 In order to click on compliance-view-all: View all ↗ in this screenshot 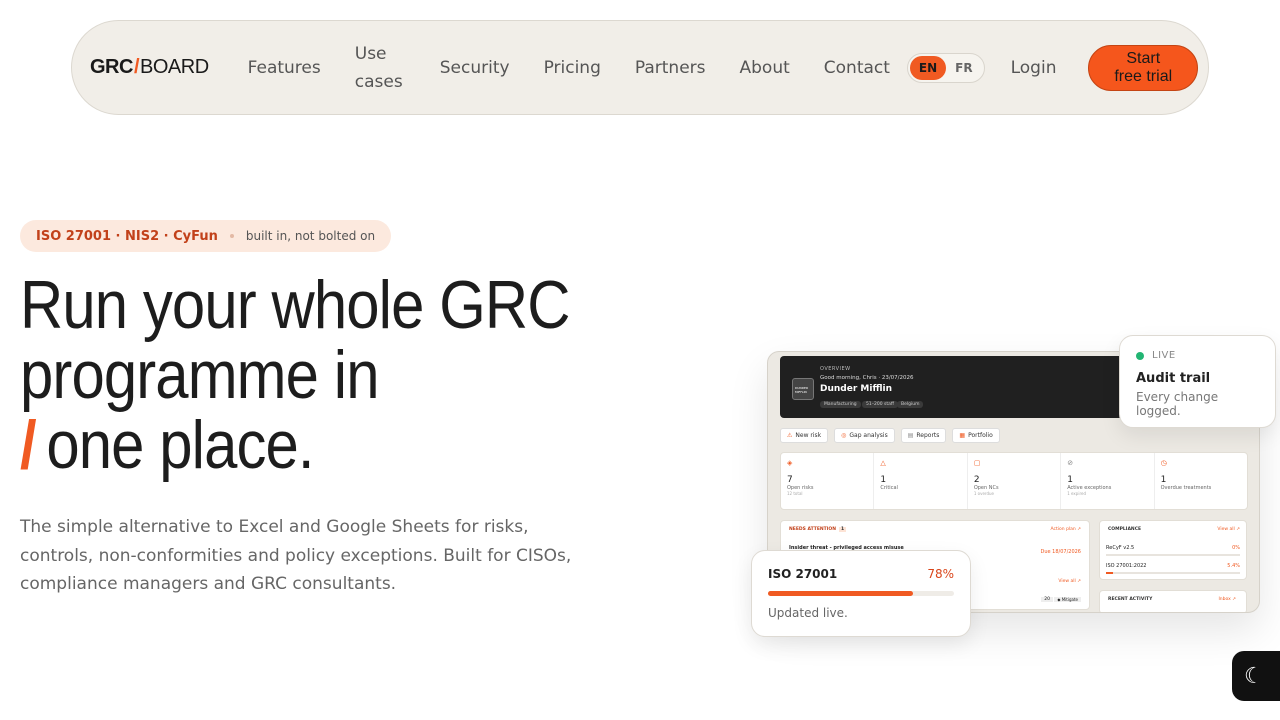, I will do `click(1228, 529)`.